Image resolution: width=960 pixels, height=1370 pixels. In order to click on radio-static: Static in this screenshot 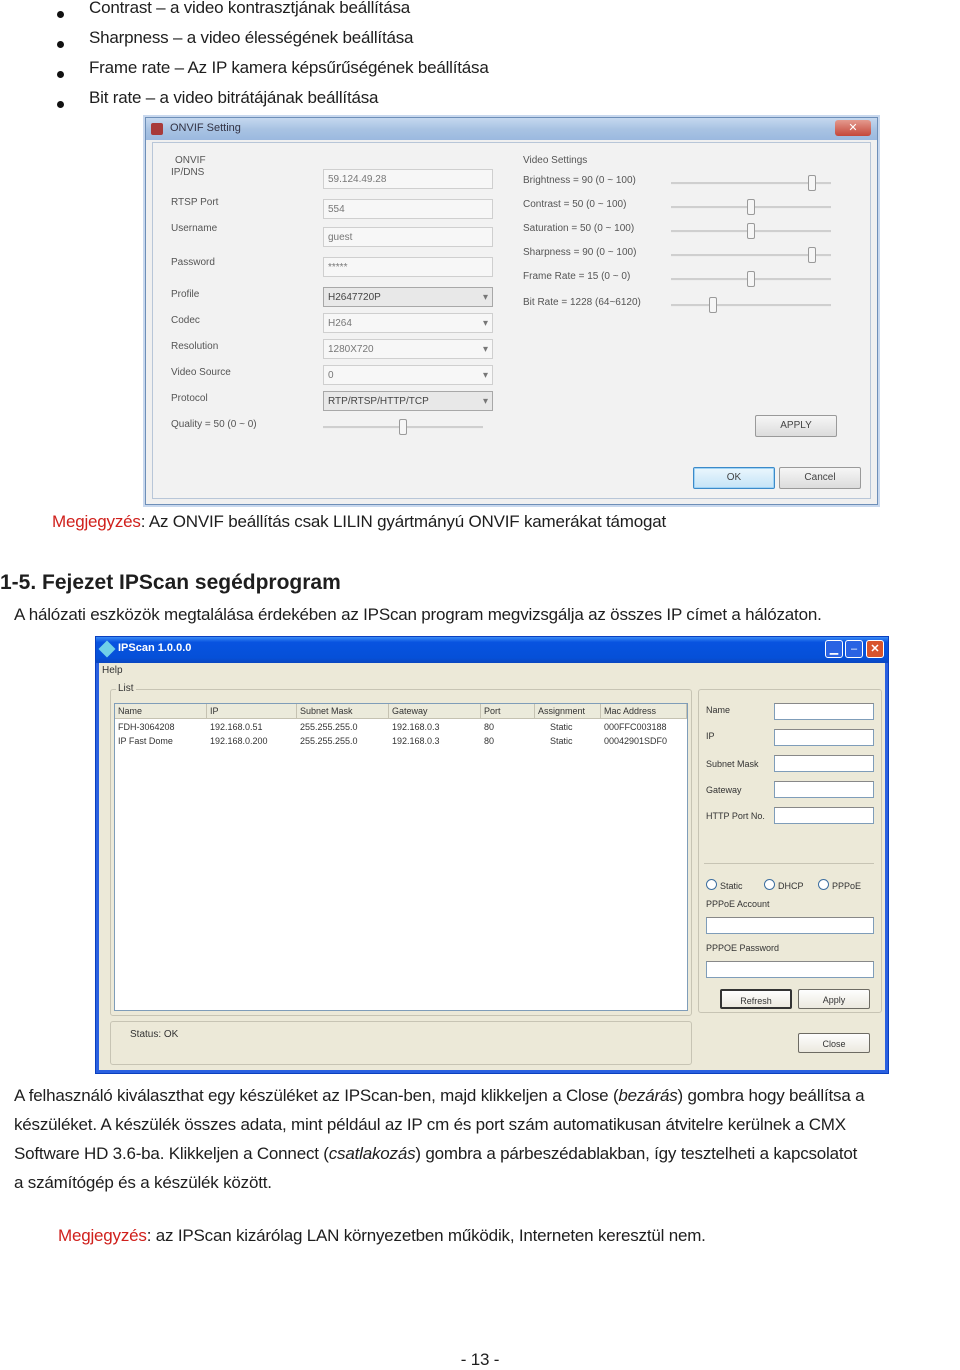, I will do `click(724, 885)`.